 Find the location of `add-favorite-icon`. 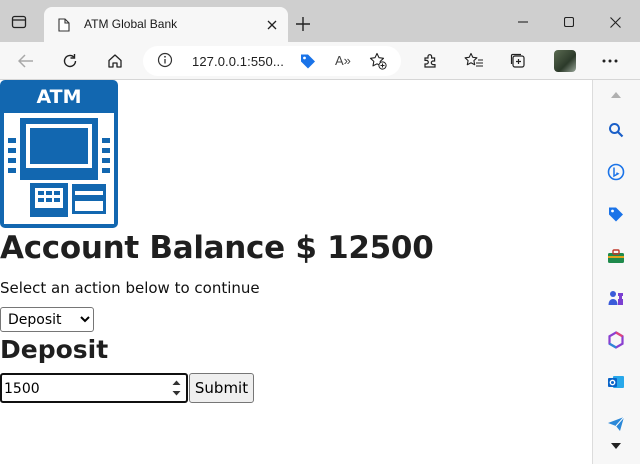

add-favorite-icon is located at coordinates (378, 61).